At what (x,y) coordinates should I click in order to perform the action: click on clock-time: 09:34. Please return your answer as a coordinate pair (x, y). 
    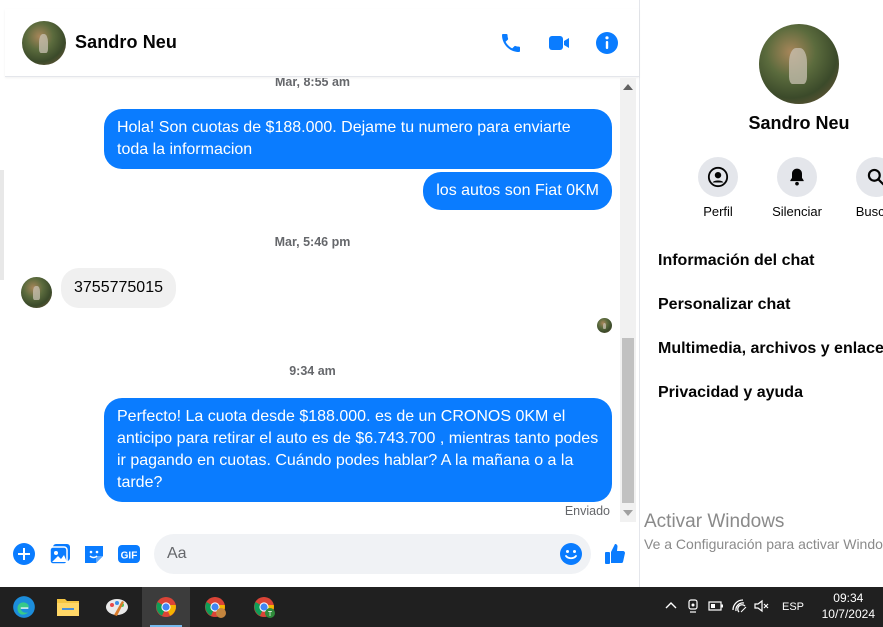
    Looking at the image, I should click on (848, 598).